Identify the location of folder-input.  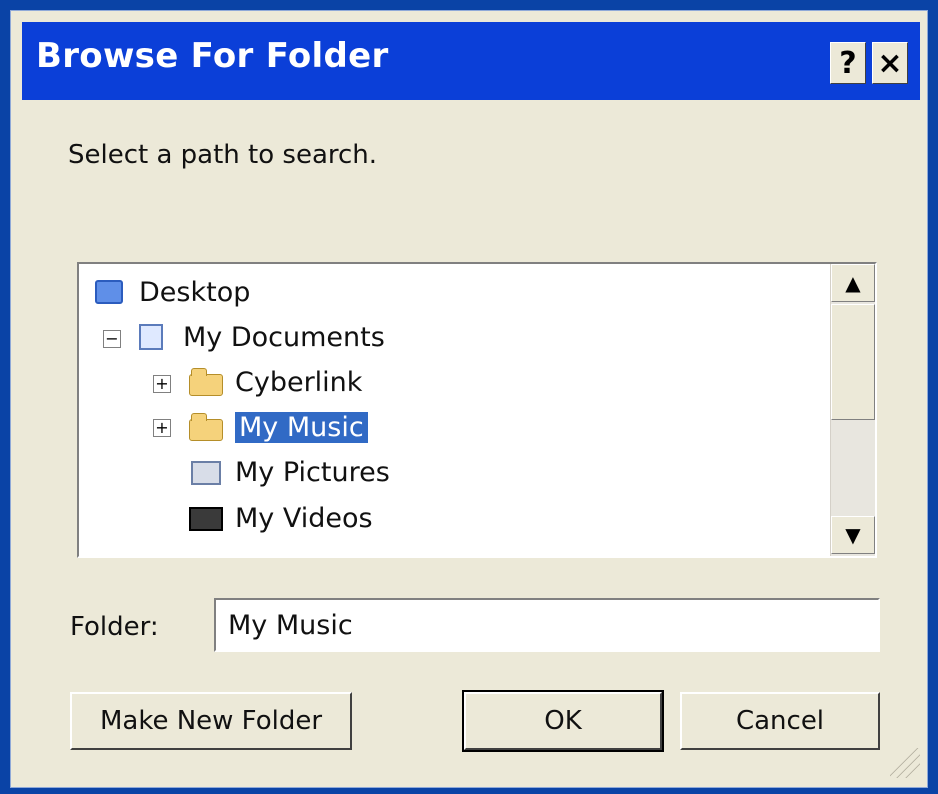
(547, 625).